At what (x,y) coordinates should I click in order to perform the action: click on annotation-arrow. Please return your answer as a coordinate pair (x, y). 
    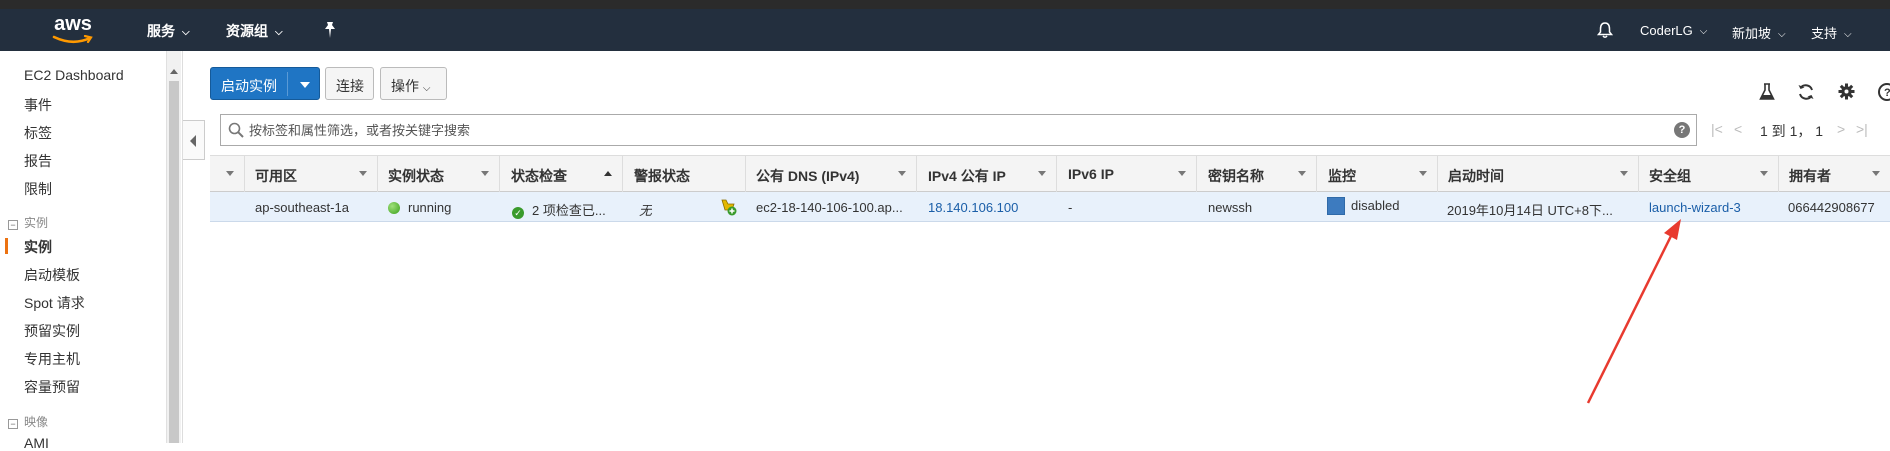
    Looking at the image, I should click on (1633, 311).